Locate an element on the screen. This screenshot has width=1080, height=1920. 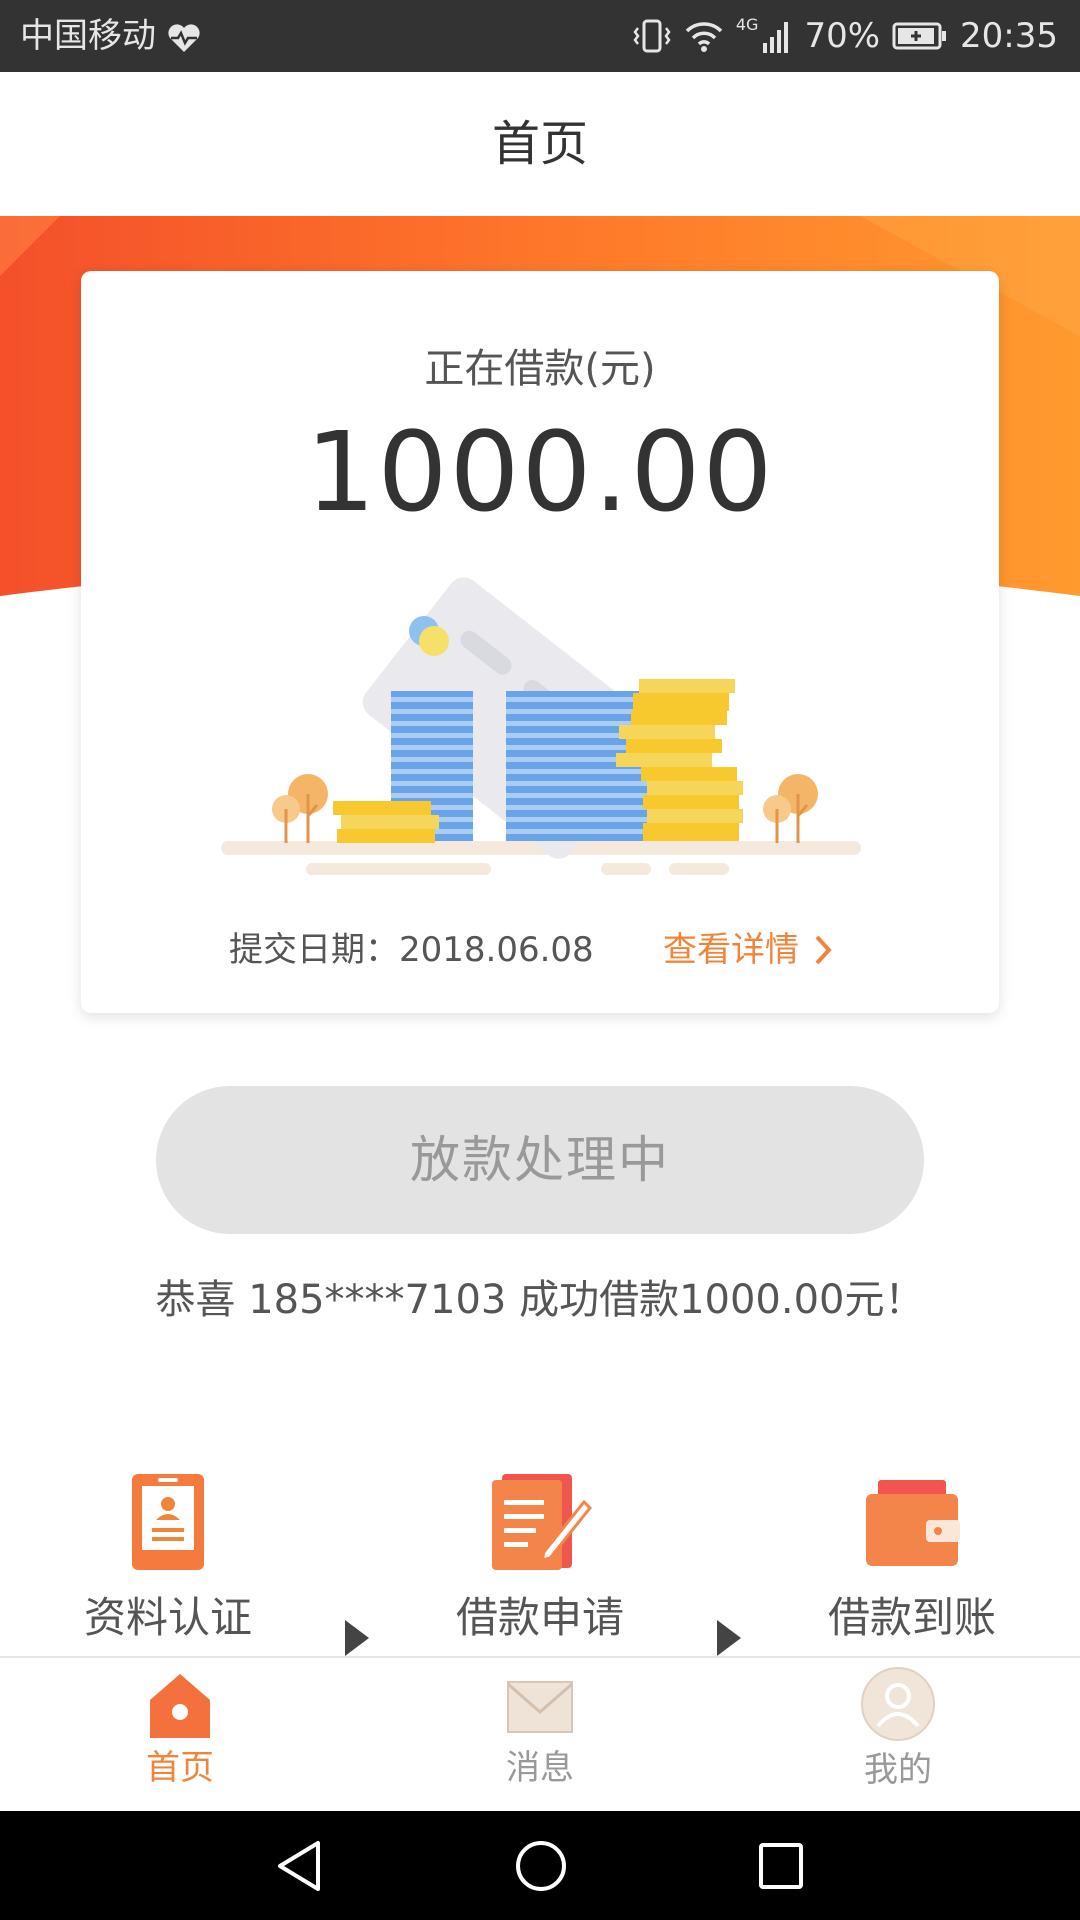
tab-messages-label: 消息 is located at coordinates (540, 1768).